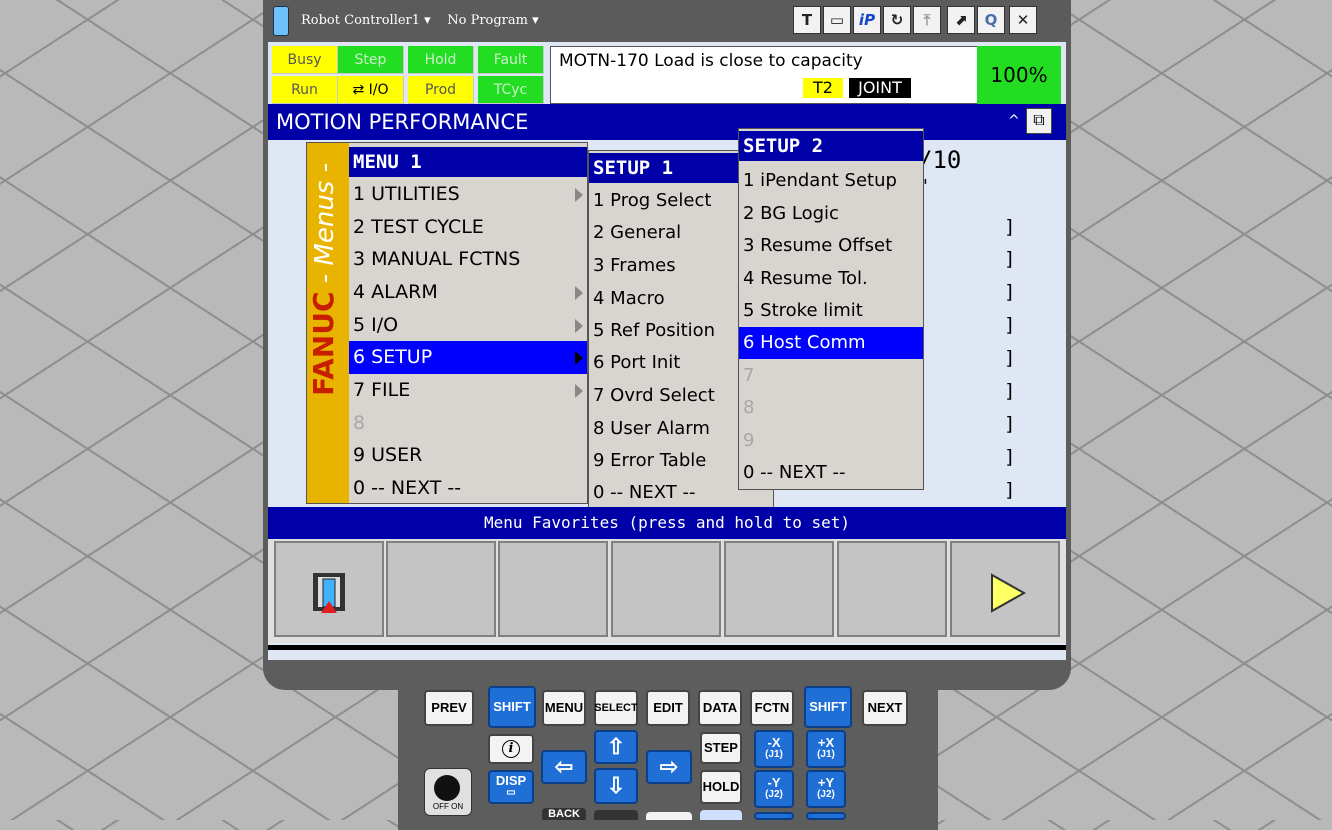 Image resolution: width=1332 pixels, height=830 pixels. Describe the element at coordinates (721, 787) in the screenshot. I see `hold-key: HOLD` at that location.